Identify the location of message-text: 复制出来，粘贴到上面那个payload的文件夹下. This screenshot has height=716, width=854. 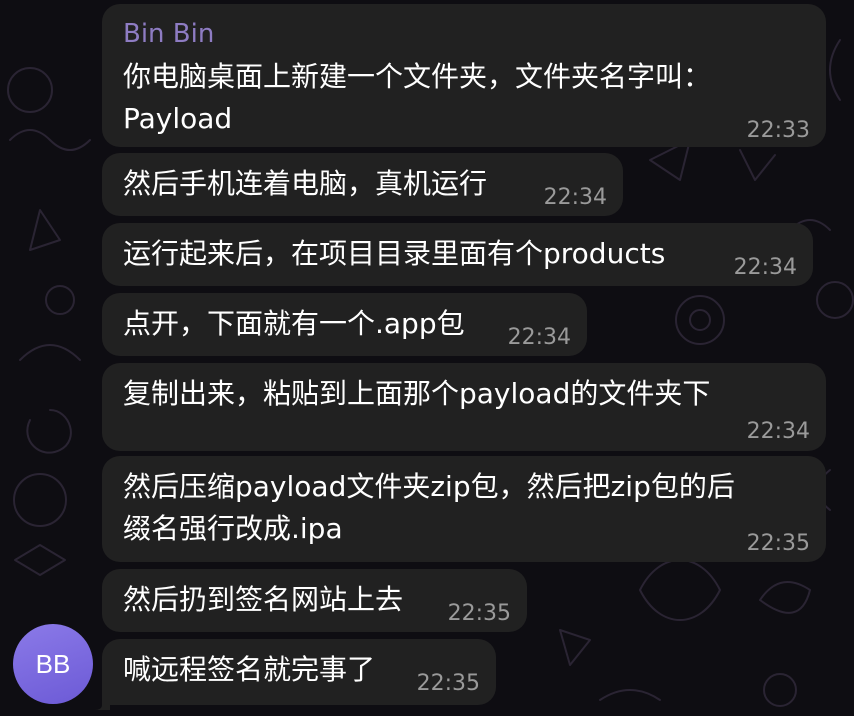
(417, 393).